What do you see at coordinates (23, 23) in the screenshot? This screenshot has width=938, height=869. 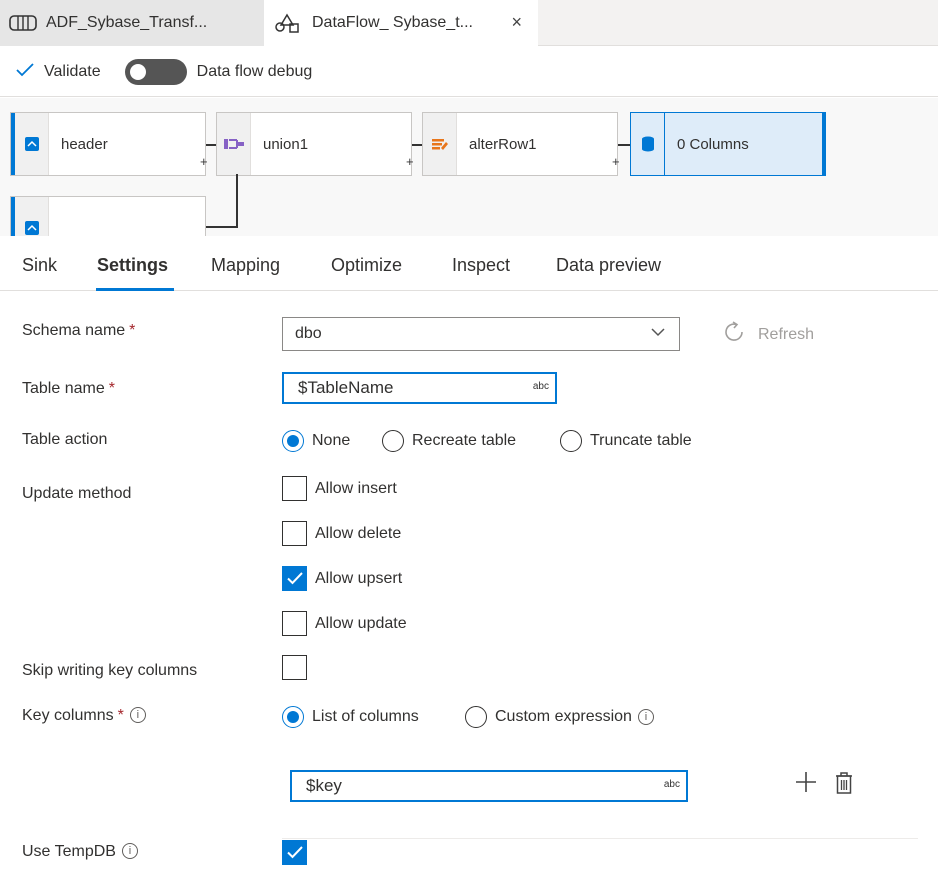 I see `pipeline-icon` at bounding box center [23, 23].